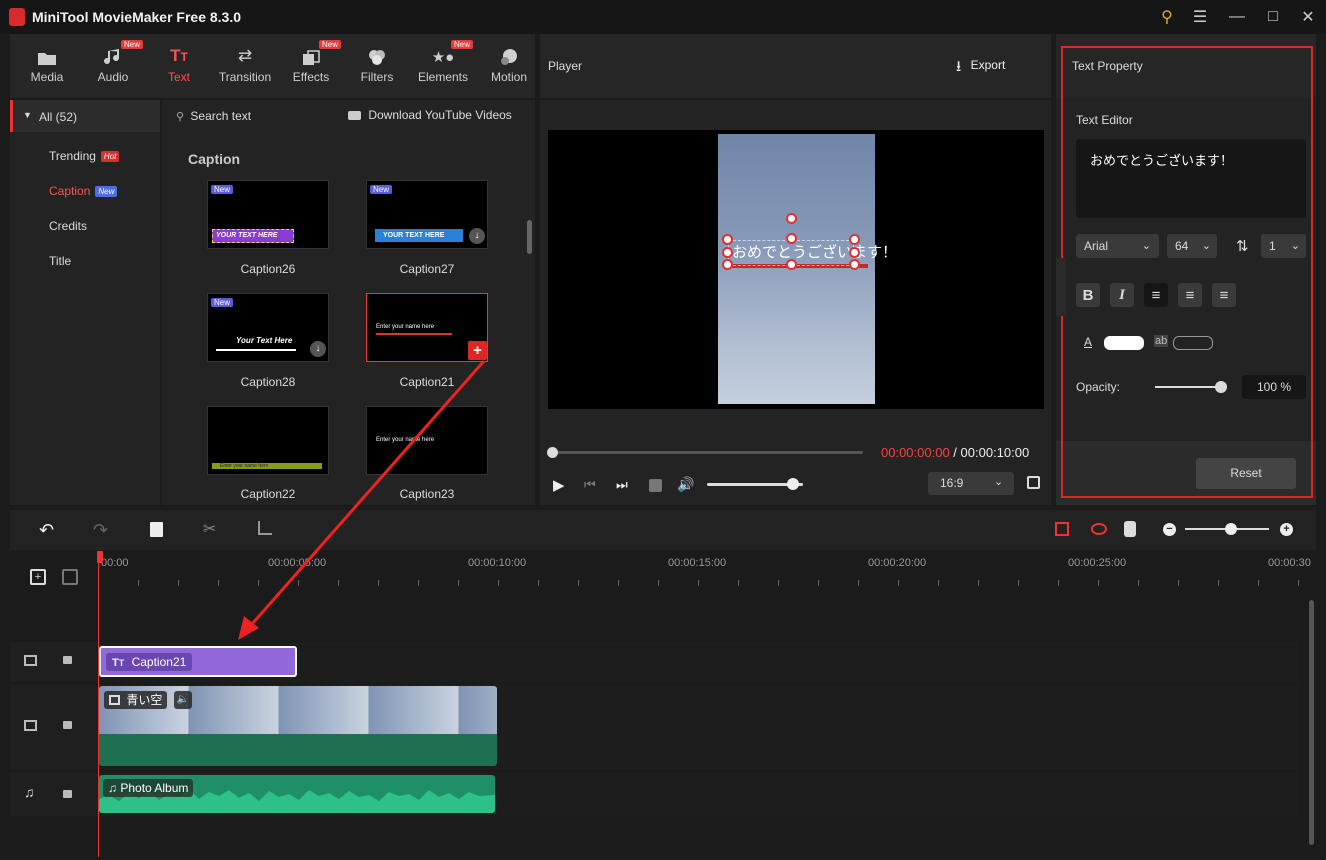 The image size is (1326, 860). What do you see at coordinates (47, 67) in the screenshot?
I see `tab-media: Media` at bounding box center [47, 67].